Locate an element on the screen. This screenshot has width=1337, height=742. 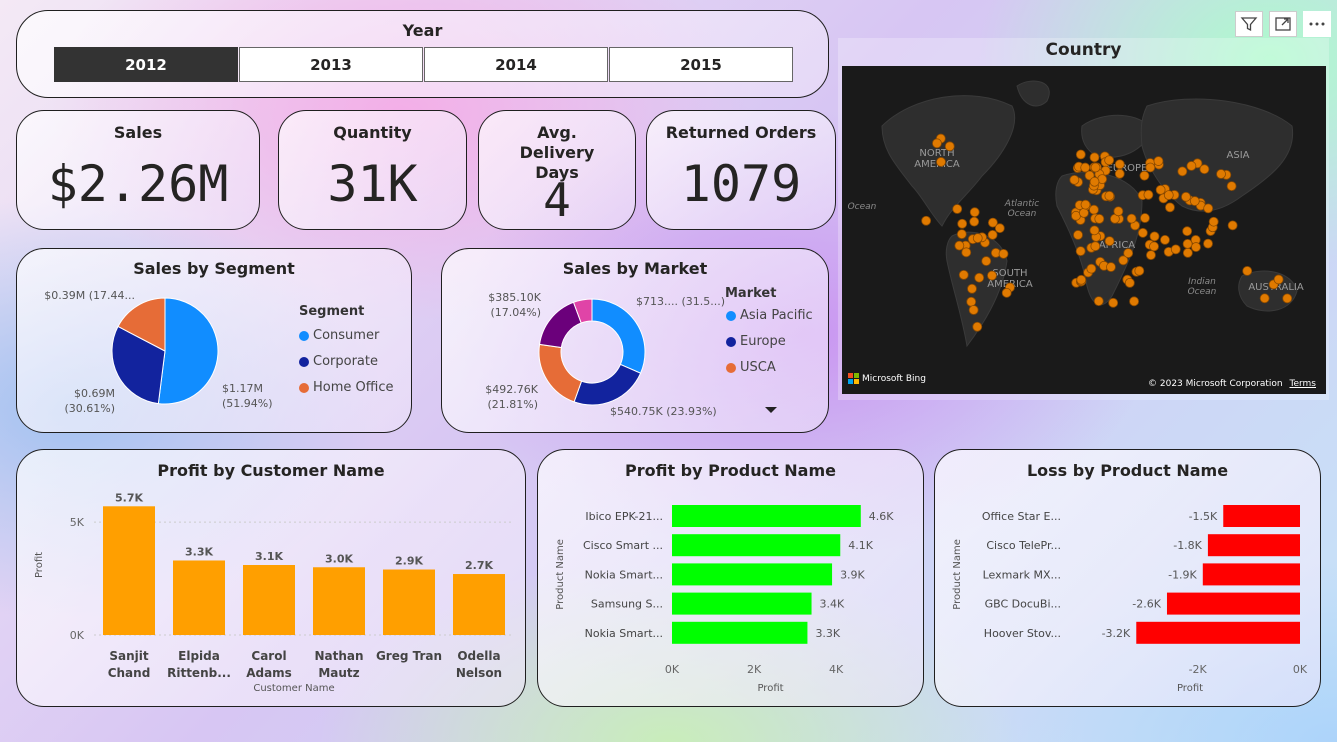
legend-more-arrow-icon is located at coordinates (771, 410).